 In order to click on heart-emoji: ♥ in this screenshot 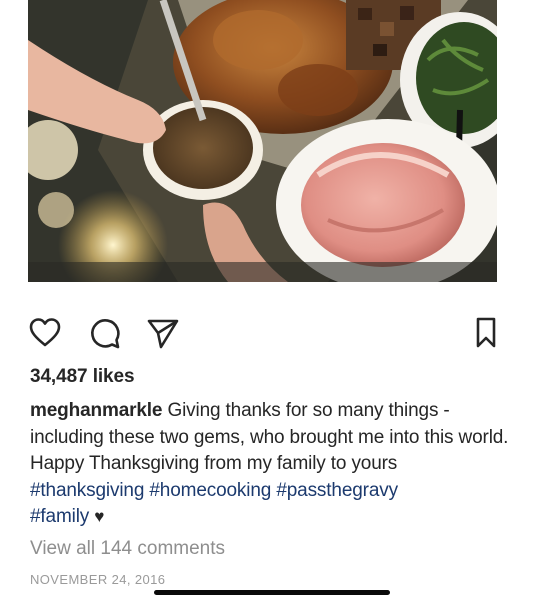, I will do `click(99, 516)`.